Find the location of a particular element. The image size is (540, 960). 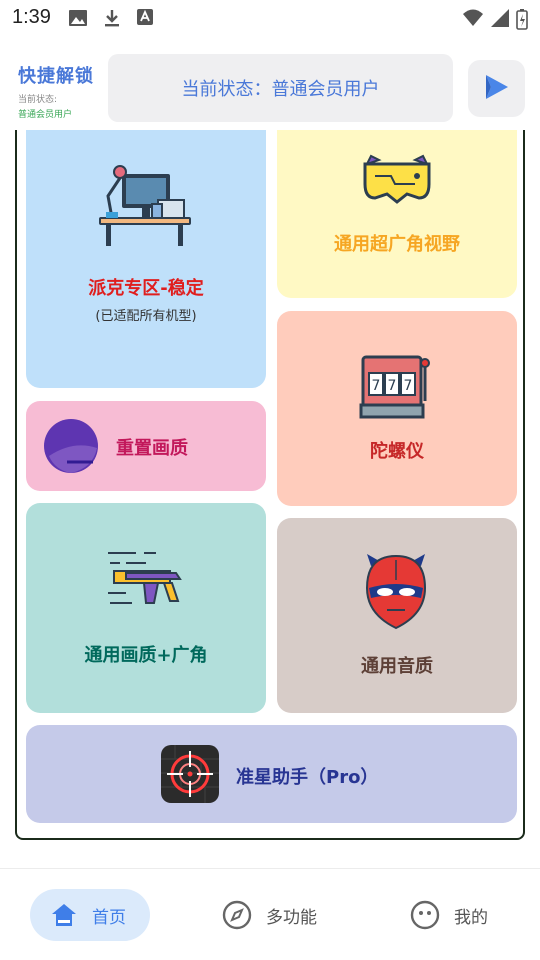

play-arrow-icon is located at coordinates (497, 89).